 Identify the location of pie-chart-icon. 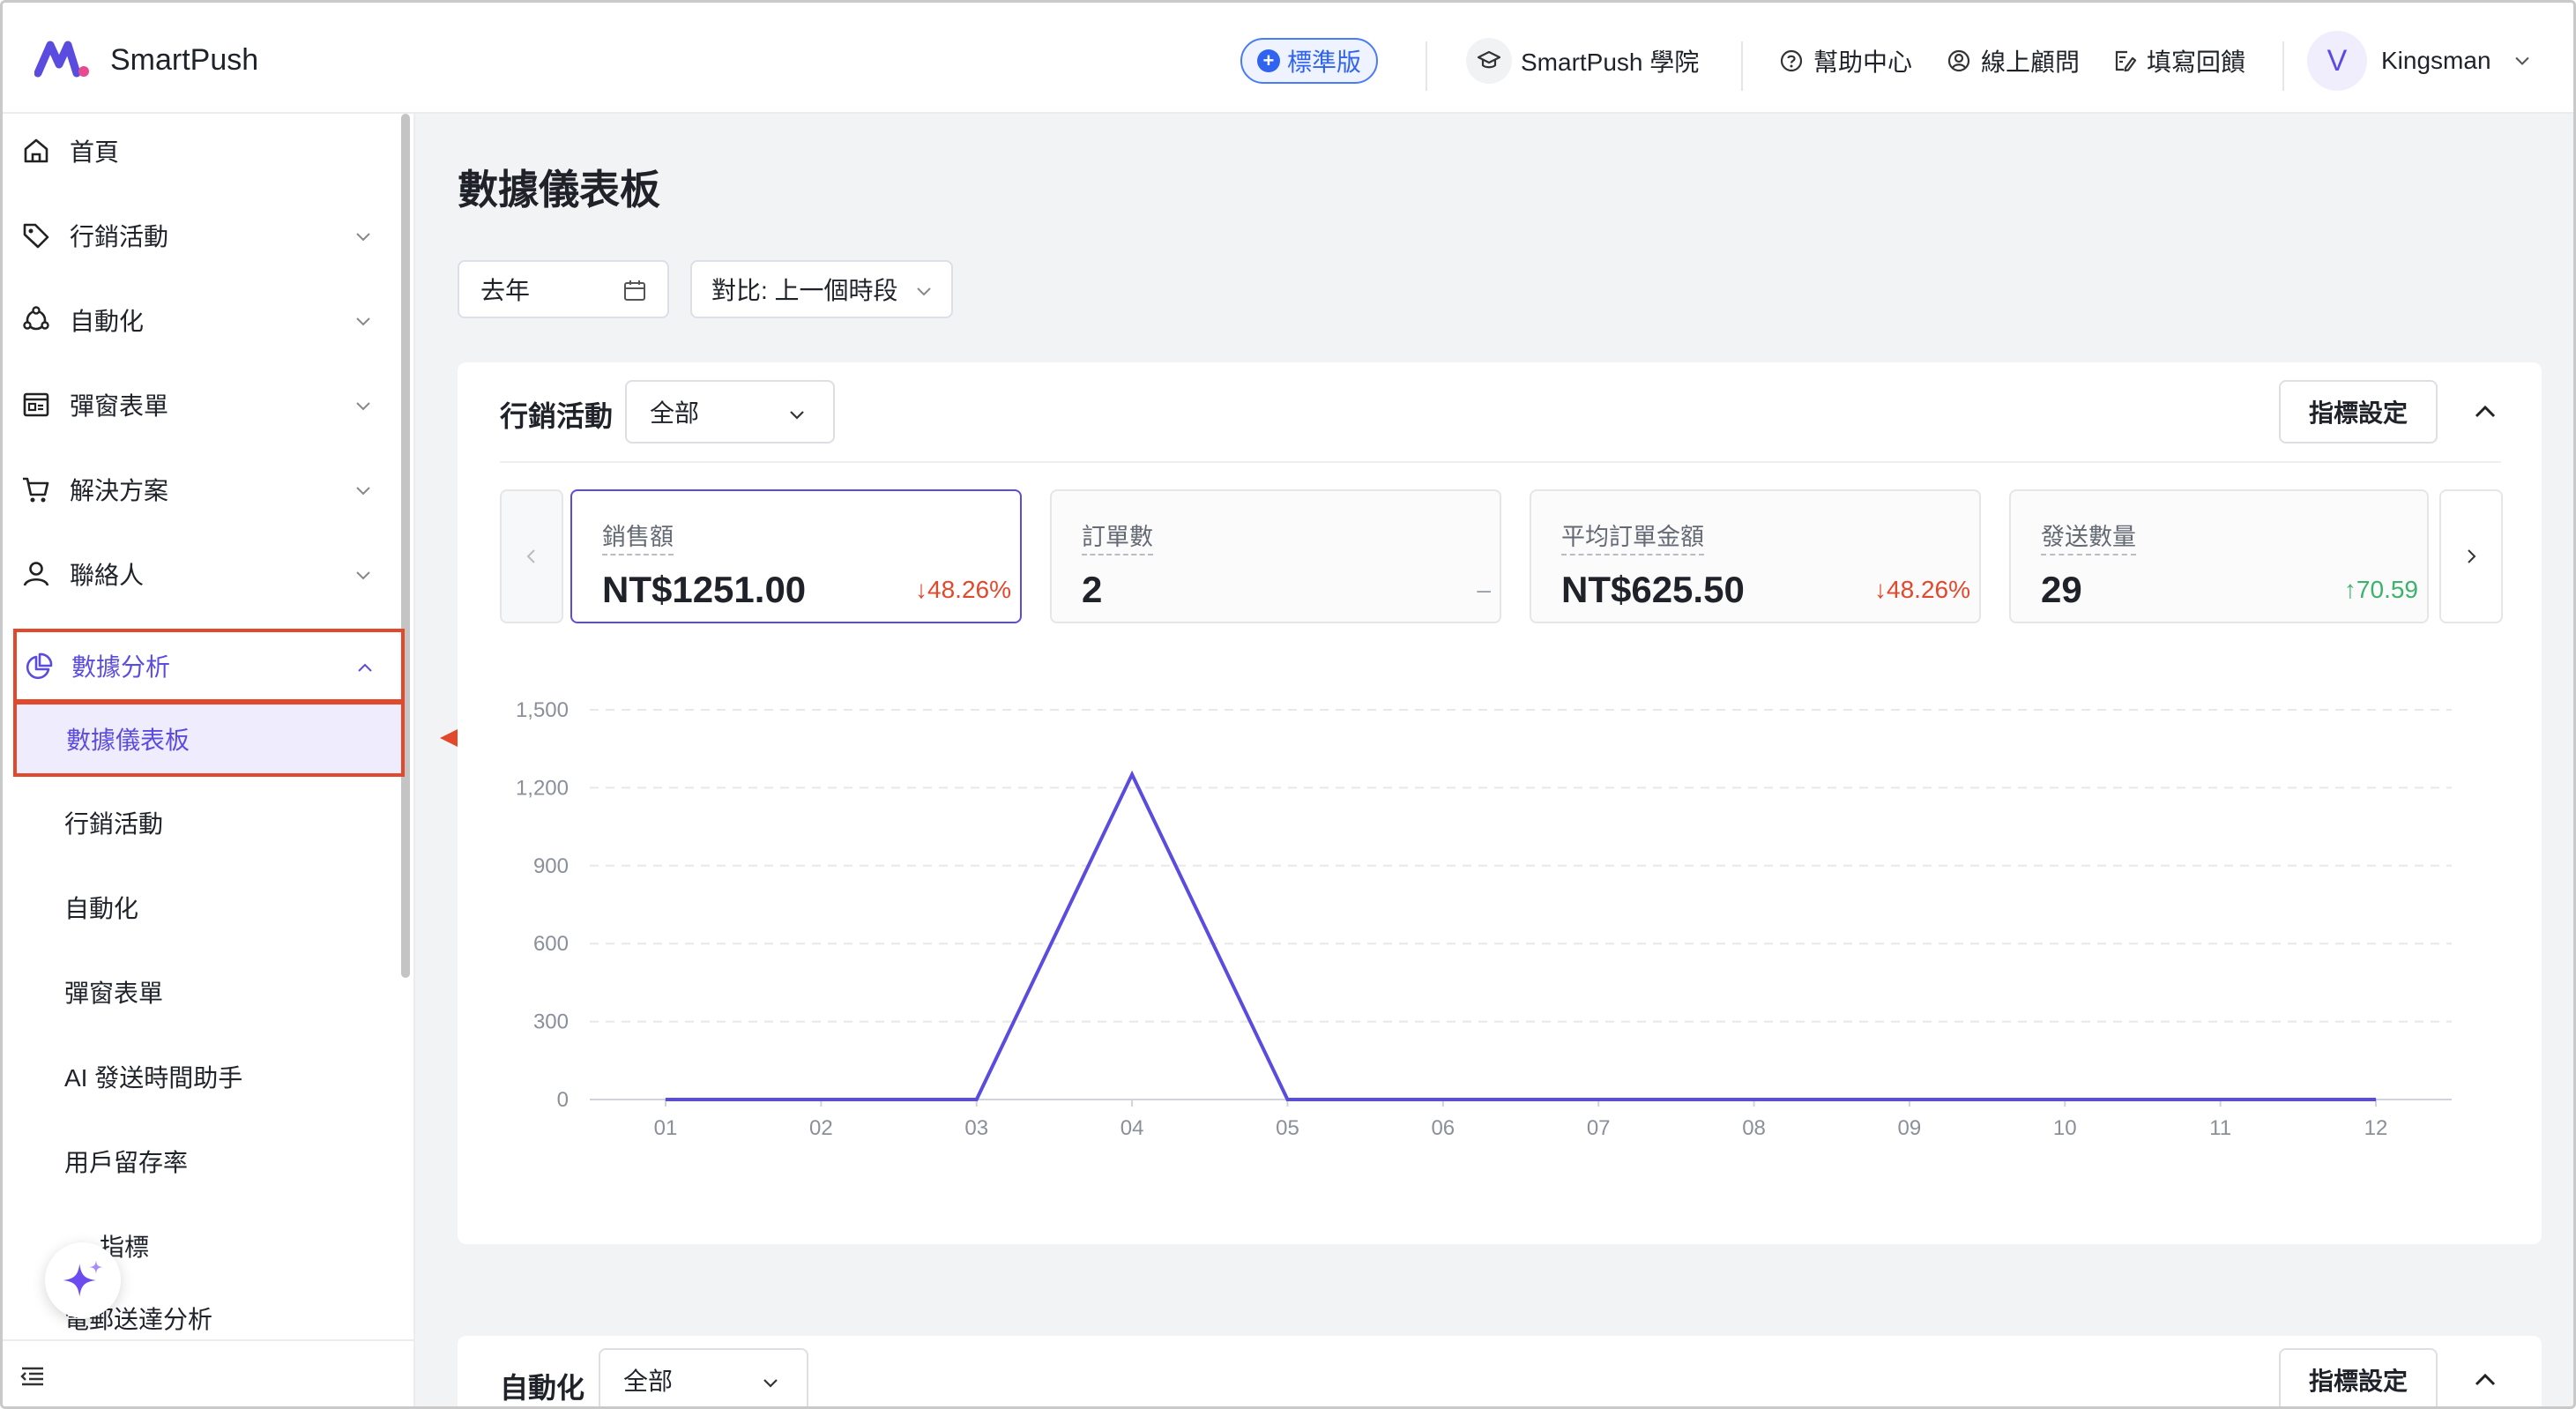
(39, 666).